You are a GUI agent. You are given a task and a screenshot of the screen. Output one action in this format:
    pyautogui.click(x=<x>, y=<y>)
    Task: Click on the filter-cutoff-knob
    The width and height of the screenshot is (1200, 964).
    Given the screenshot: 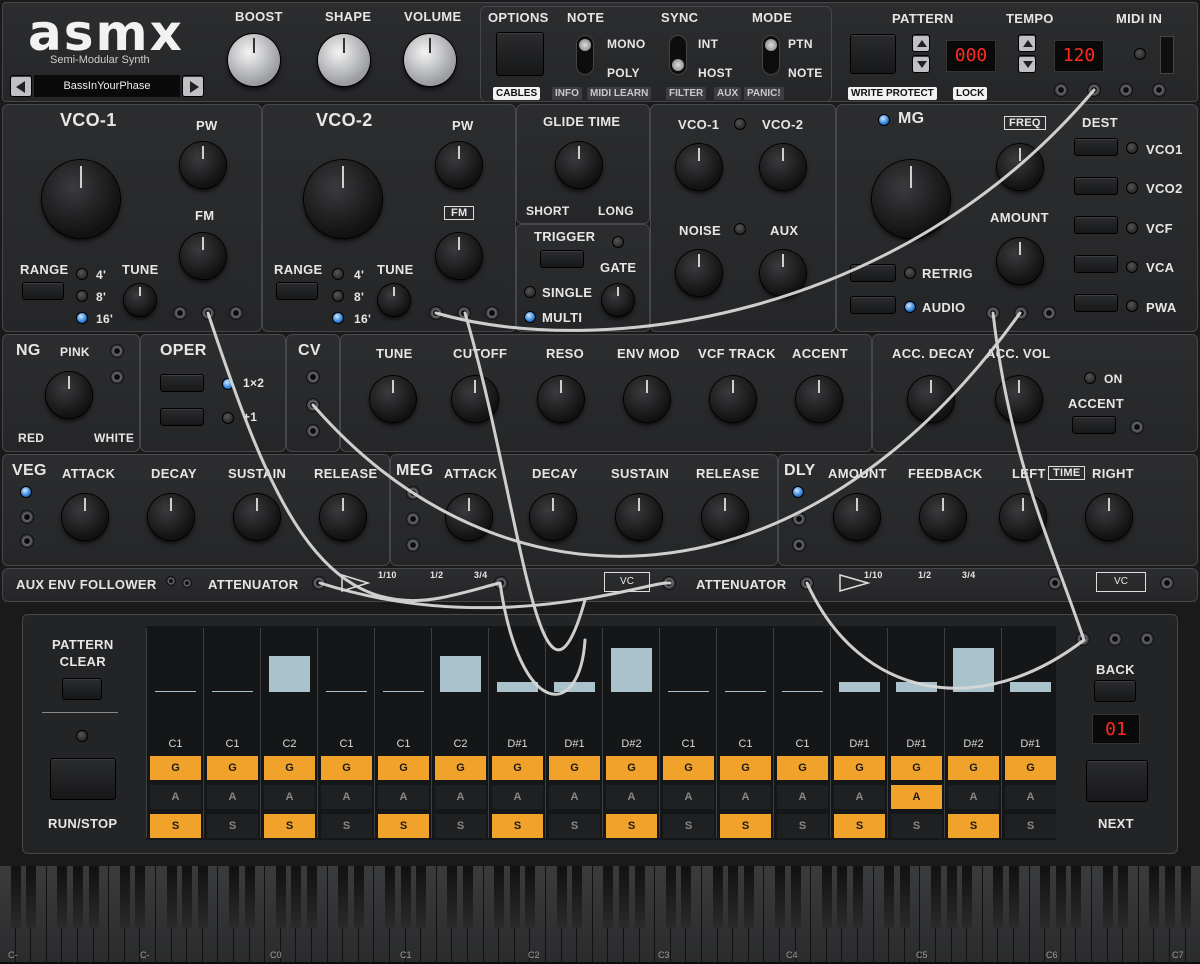 What is the action you would take?
    pyautogui.click(x=475, y=399)
    